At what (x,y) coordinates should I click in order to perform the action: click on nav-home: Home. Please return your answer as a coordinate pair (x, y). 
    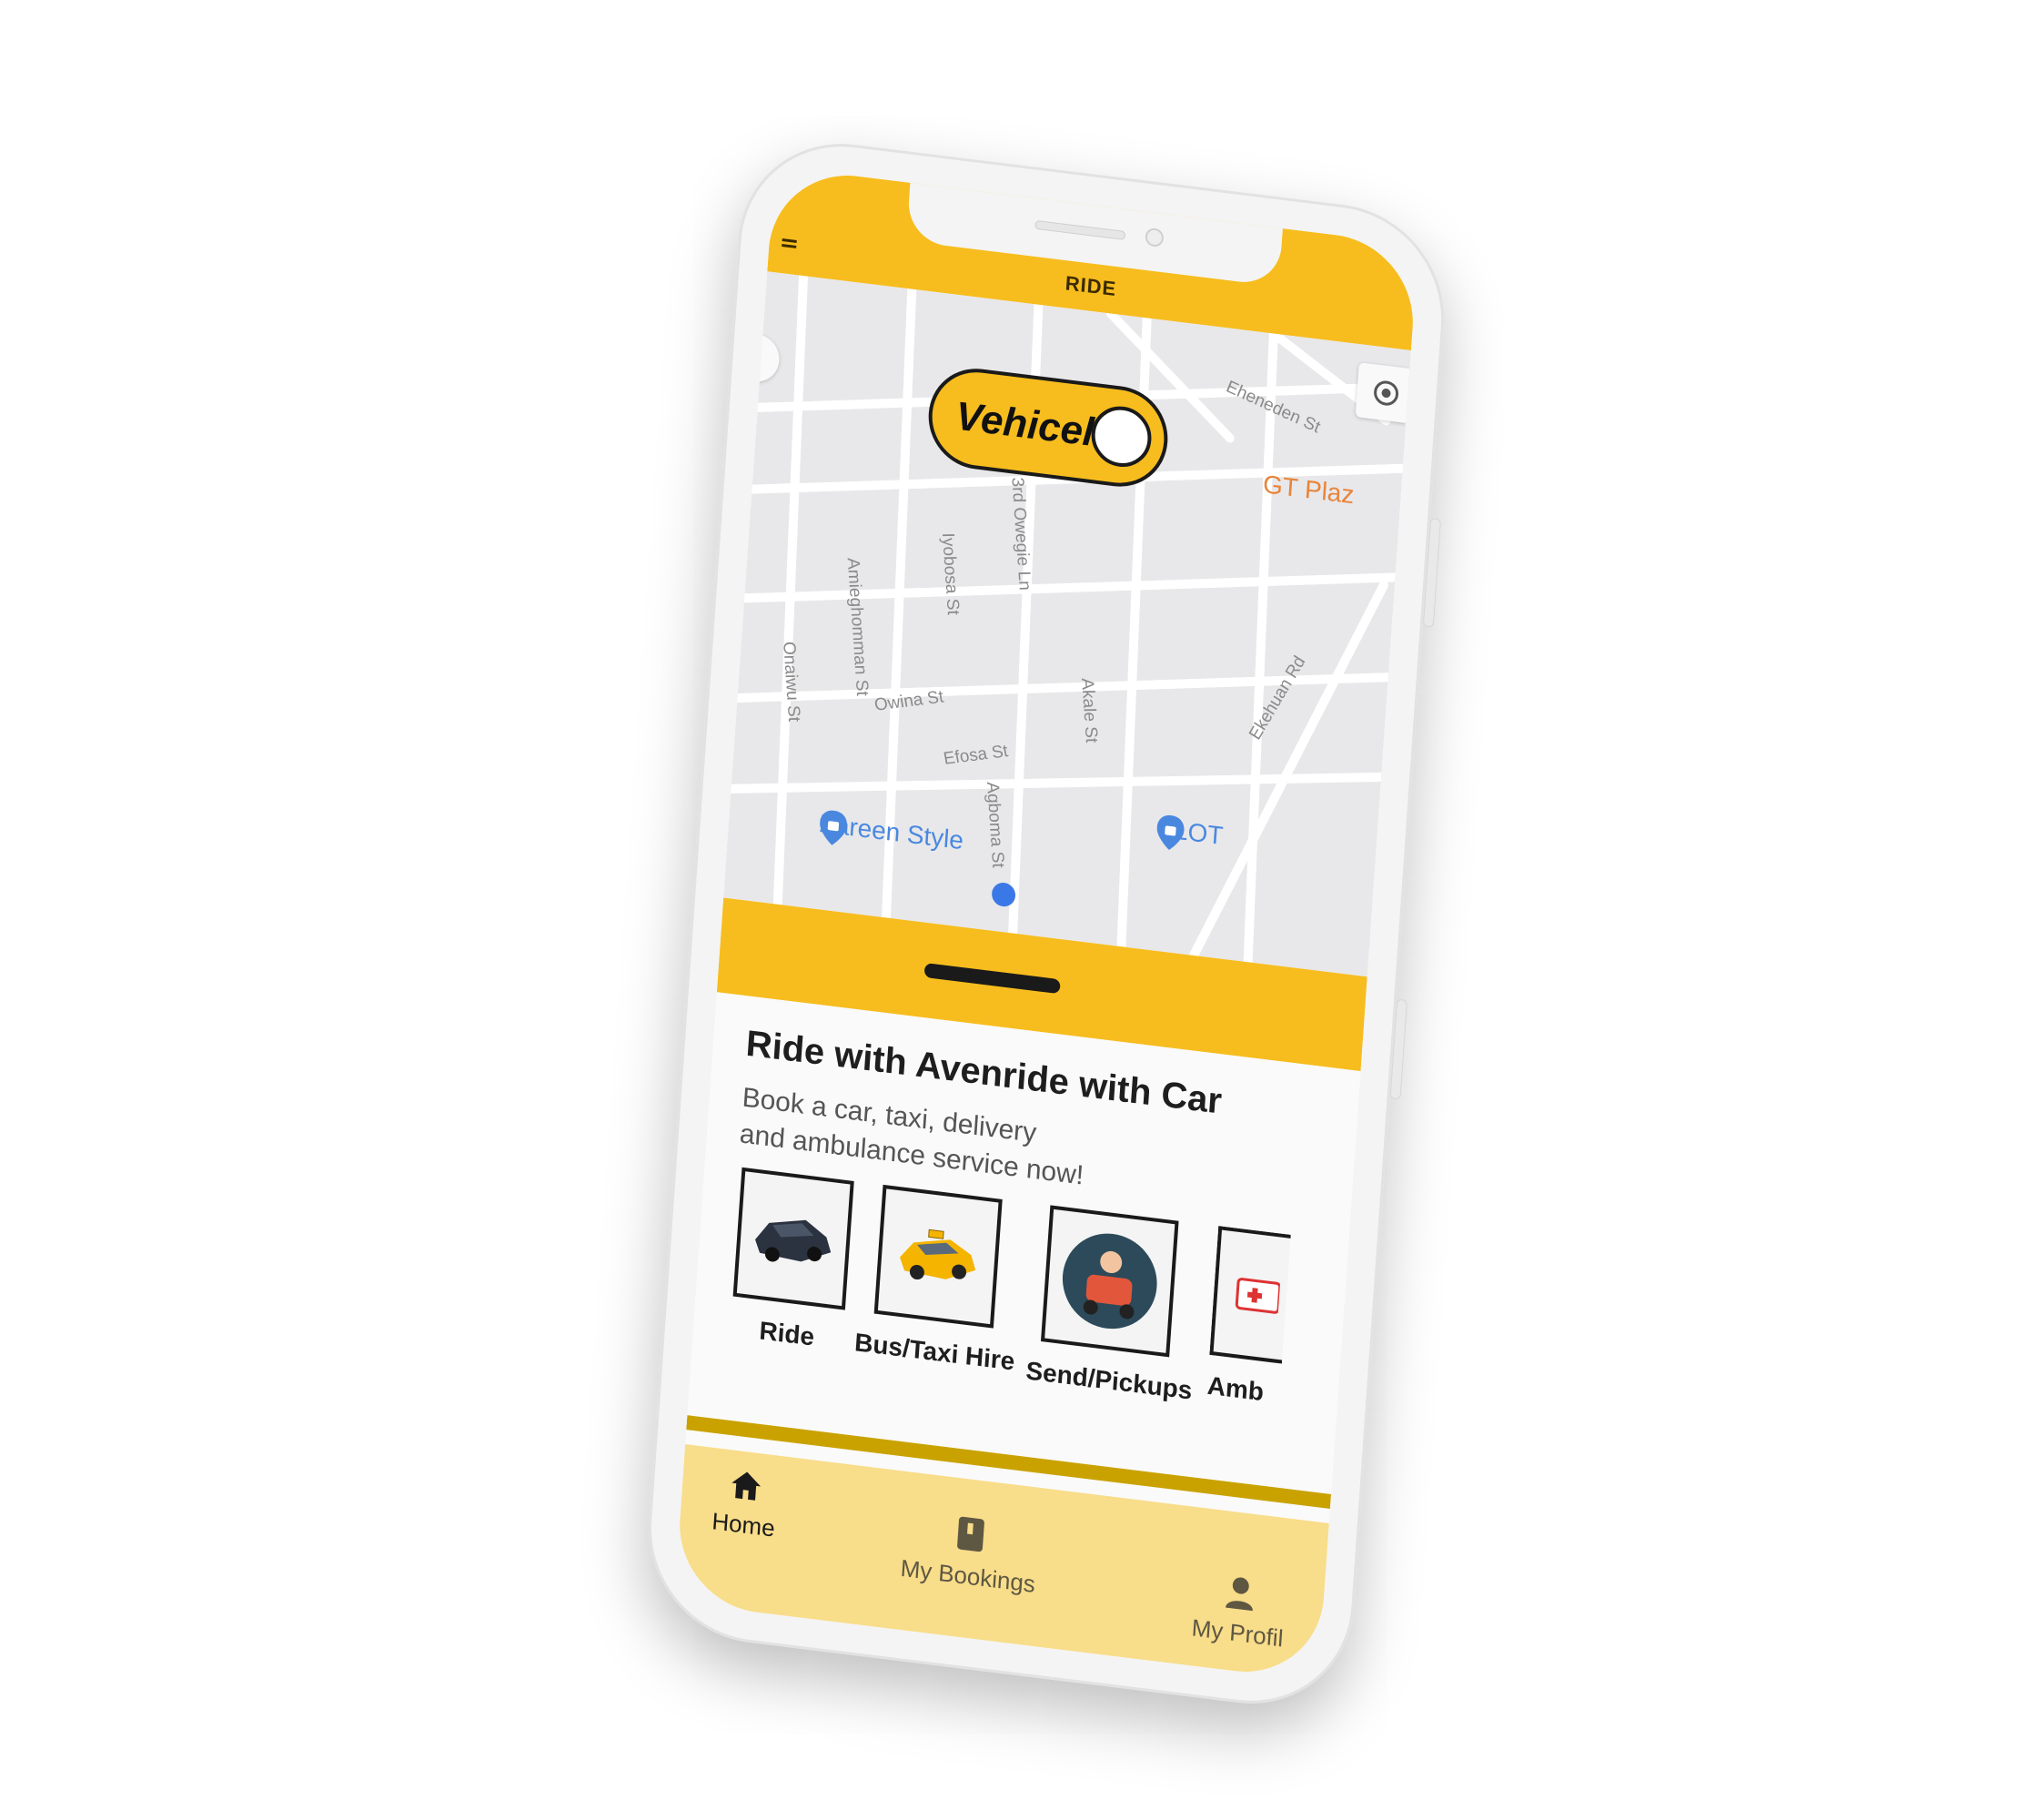
    Looking at the image, I should click on (744, 1504).